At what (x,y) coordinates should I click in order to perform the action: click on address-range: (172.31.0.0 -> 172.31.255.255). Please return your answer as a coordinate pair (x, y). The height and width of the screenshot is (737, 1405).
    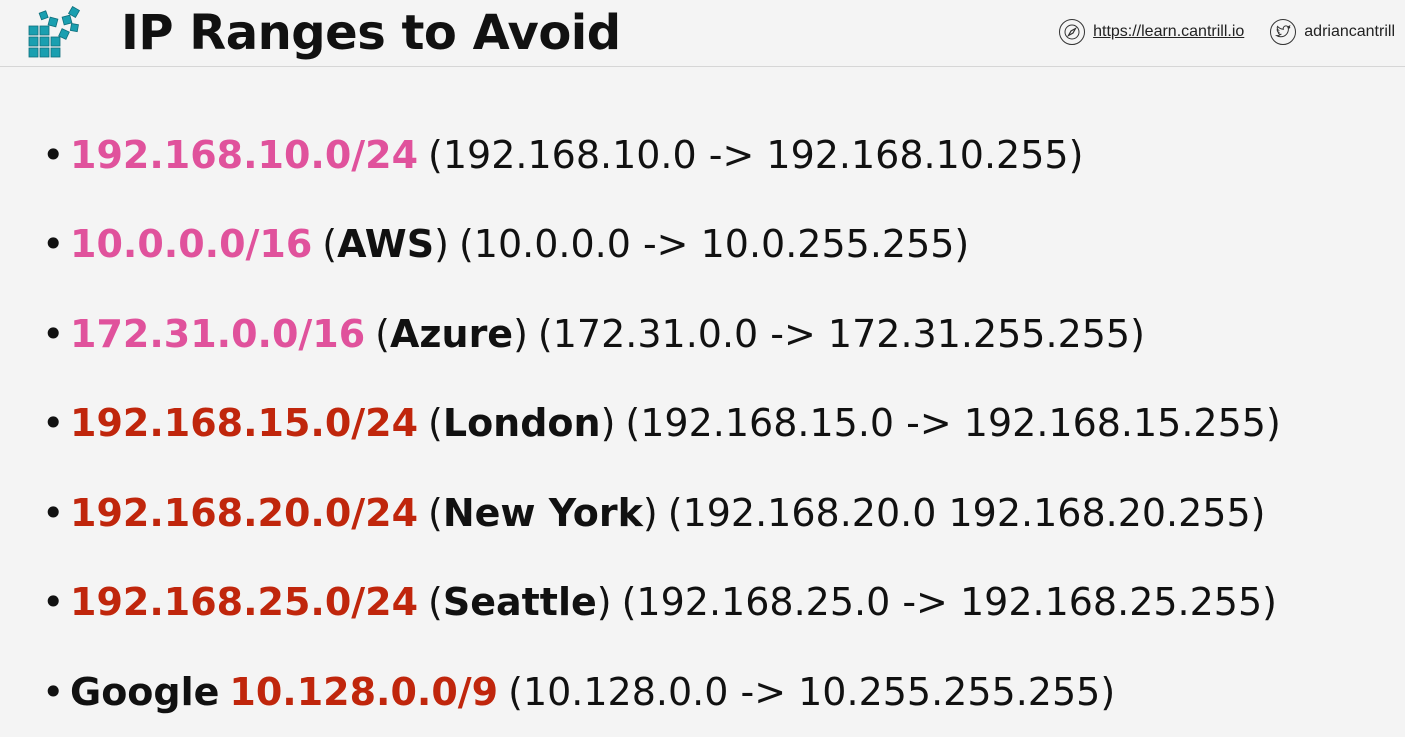
    Looking at the image, I should click on (841, 333).